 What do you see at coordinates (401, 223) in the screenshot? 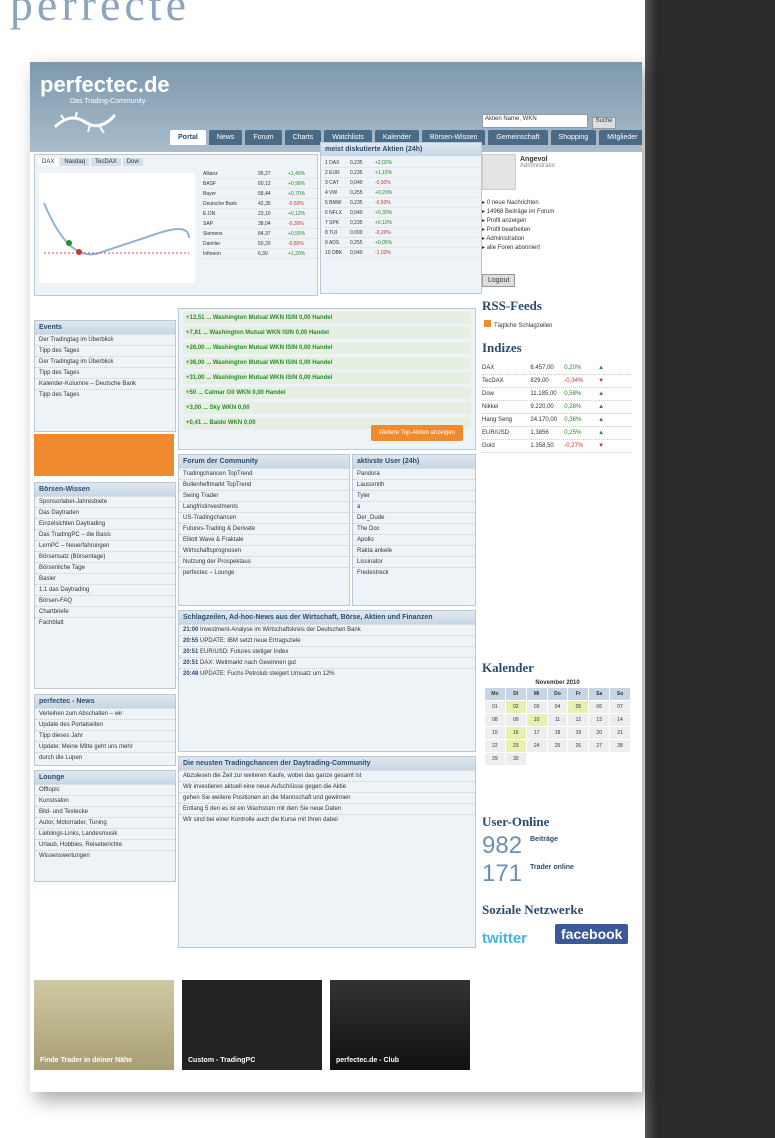
I see `most-discussed-row: 7 SPK 0,235 +0,10%` at bounding box center [401, 223].